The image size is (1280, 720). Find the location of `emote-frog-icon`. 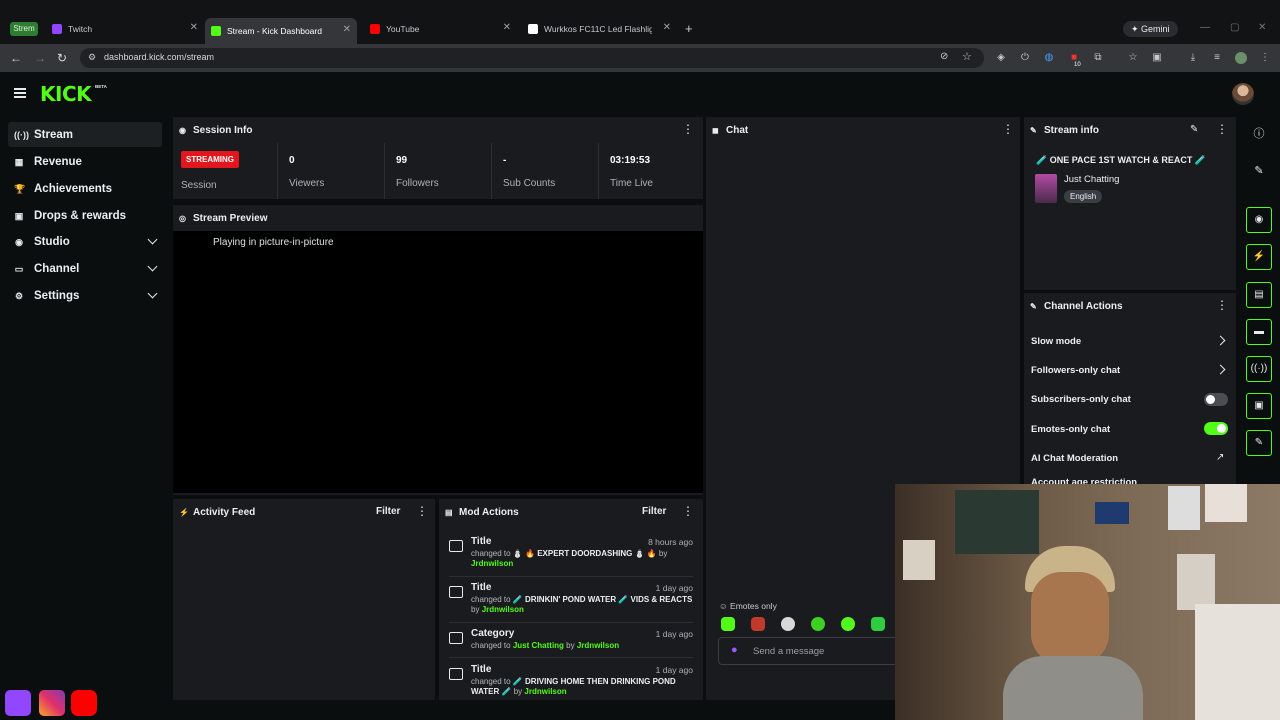

emote-frog-icon is located at coordinates (878, 624).